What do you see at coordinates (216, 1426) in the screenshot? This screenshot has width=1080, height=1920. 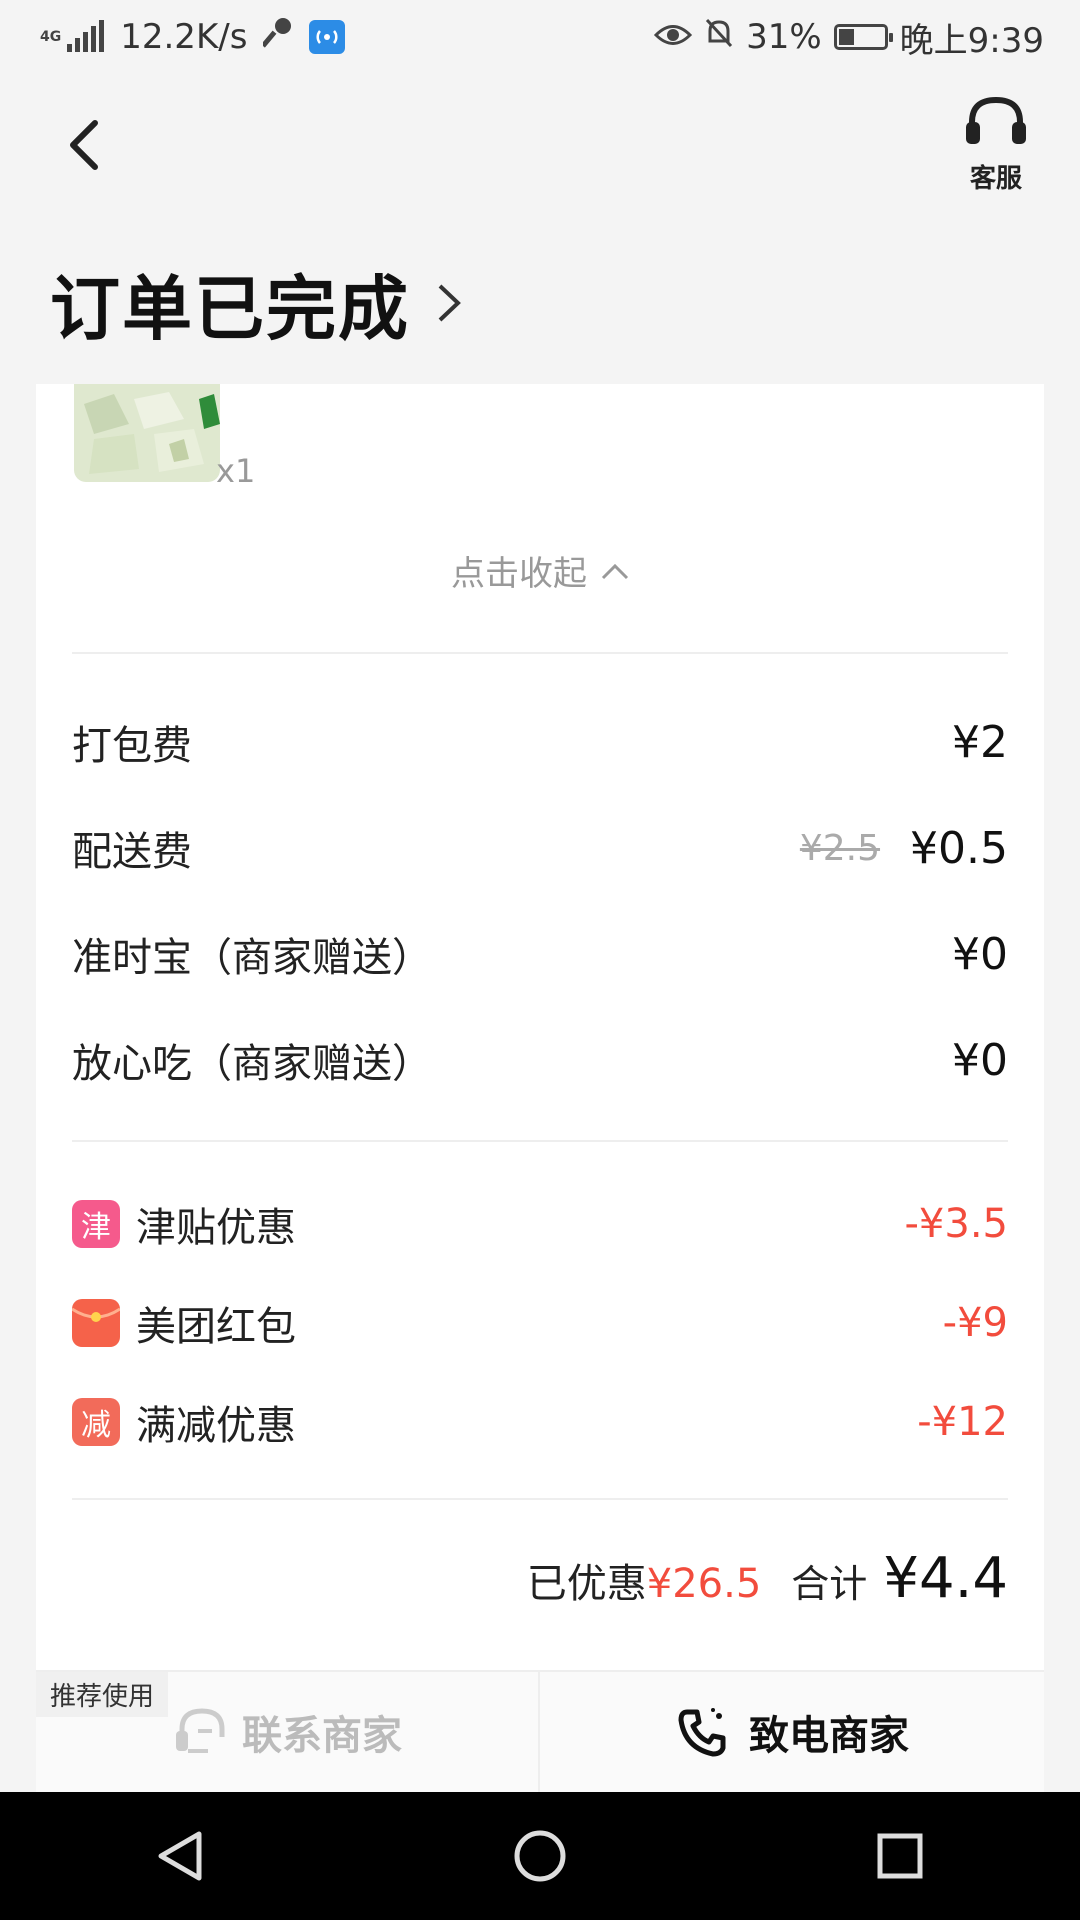 I see `discount-label: 满减优惠` at bounding box center [216, 1426].